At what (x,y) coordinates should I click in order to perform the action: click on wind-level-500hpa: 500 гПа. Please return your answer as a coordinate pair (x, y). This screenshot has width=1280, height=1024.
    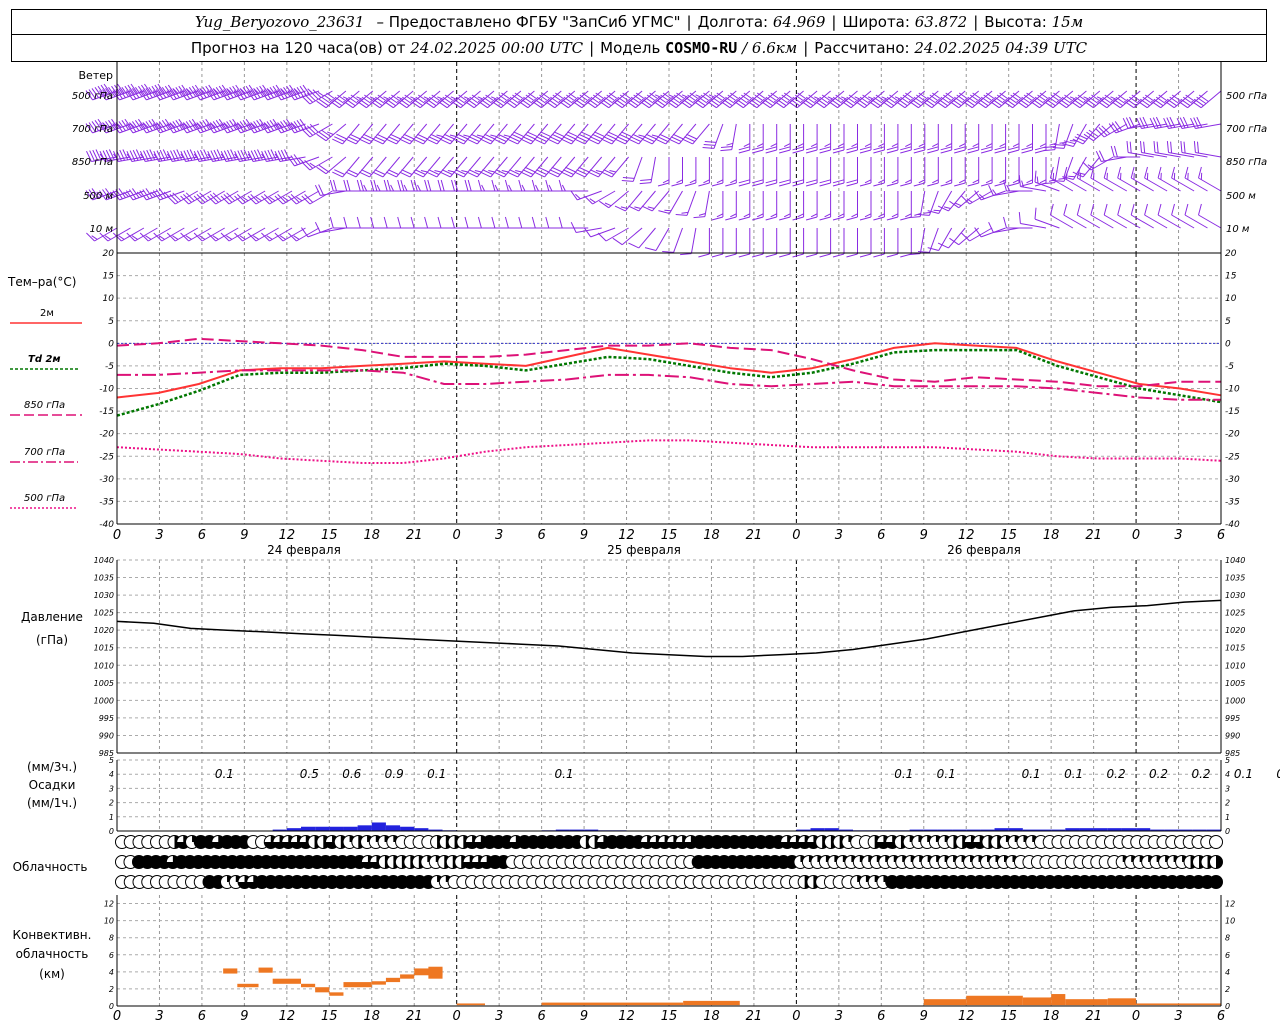
    Looking at the image, I should click on (92, 96).